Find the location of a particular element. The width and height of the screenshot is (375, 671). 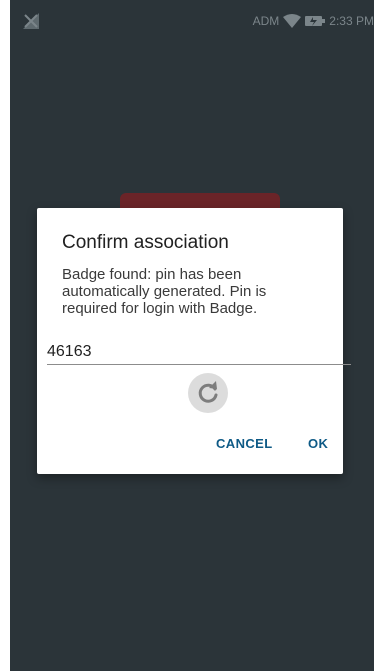

pin-input is located at coordinates (199, 352).